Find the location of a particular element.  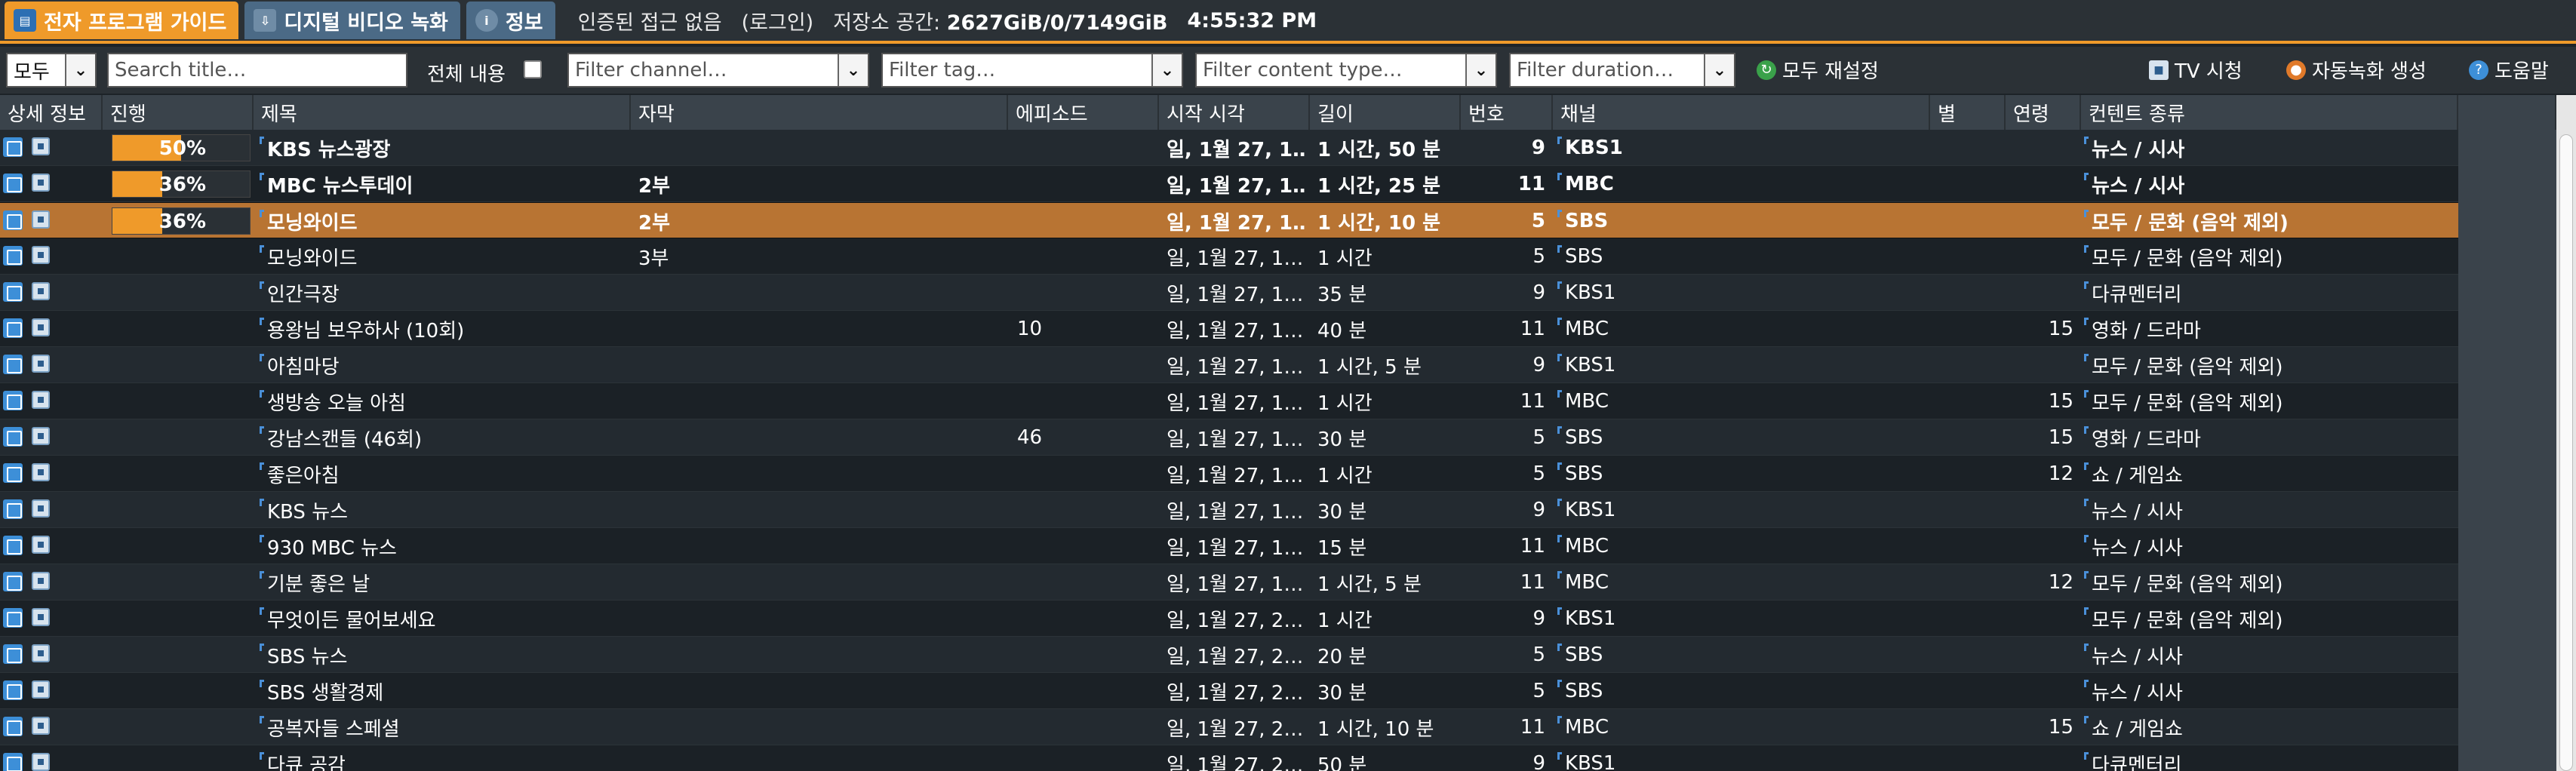

scrollbar-thumb is located at coordinates (2566, 452).